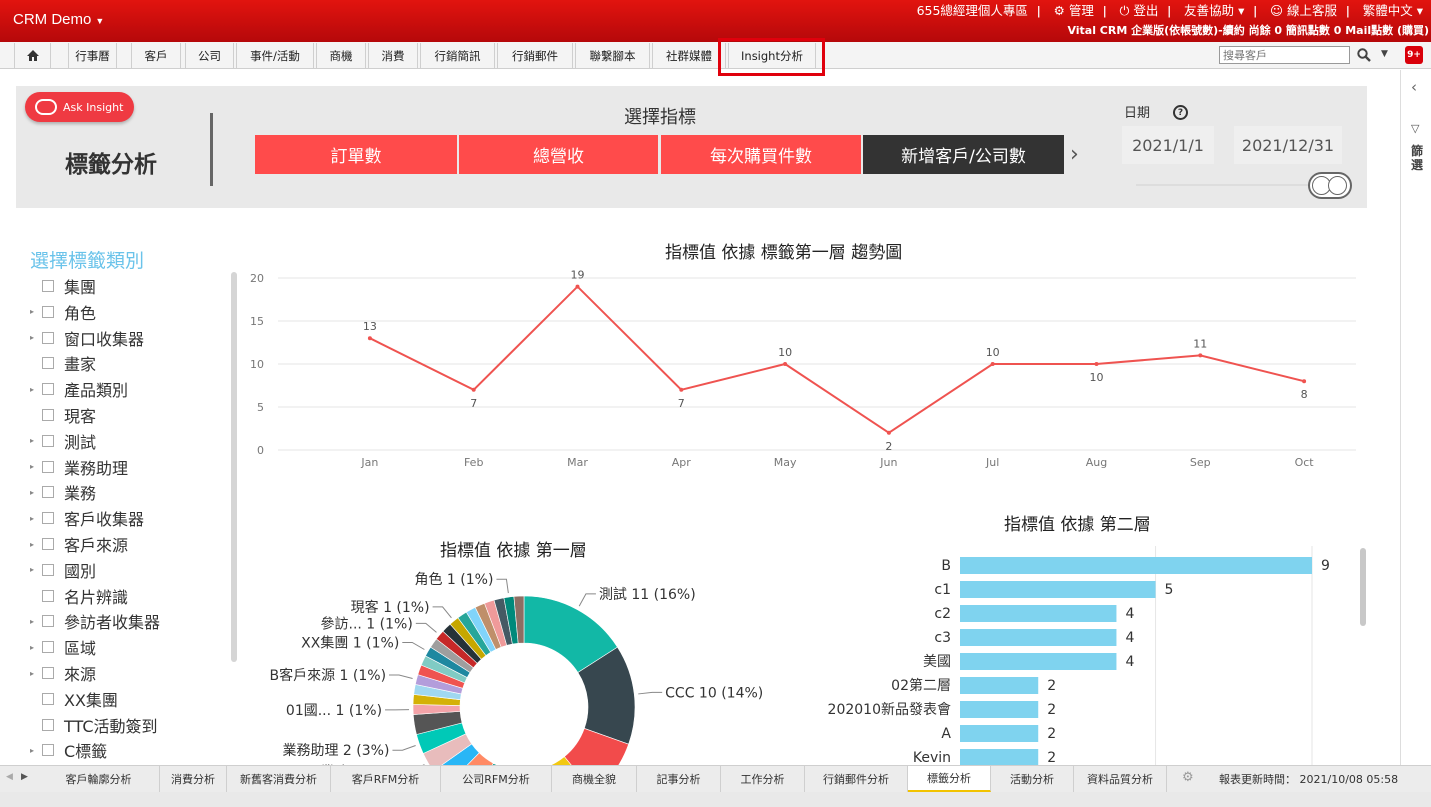 This screenshot has width=1431, height=807. Describe the element at coordinates (1418, 158) in the screenshot. I see `filter-label: 篩選` at that location.